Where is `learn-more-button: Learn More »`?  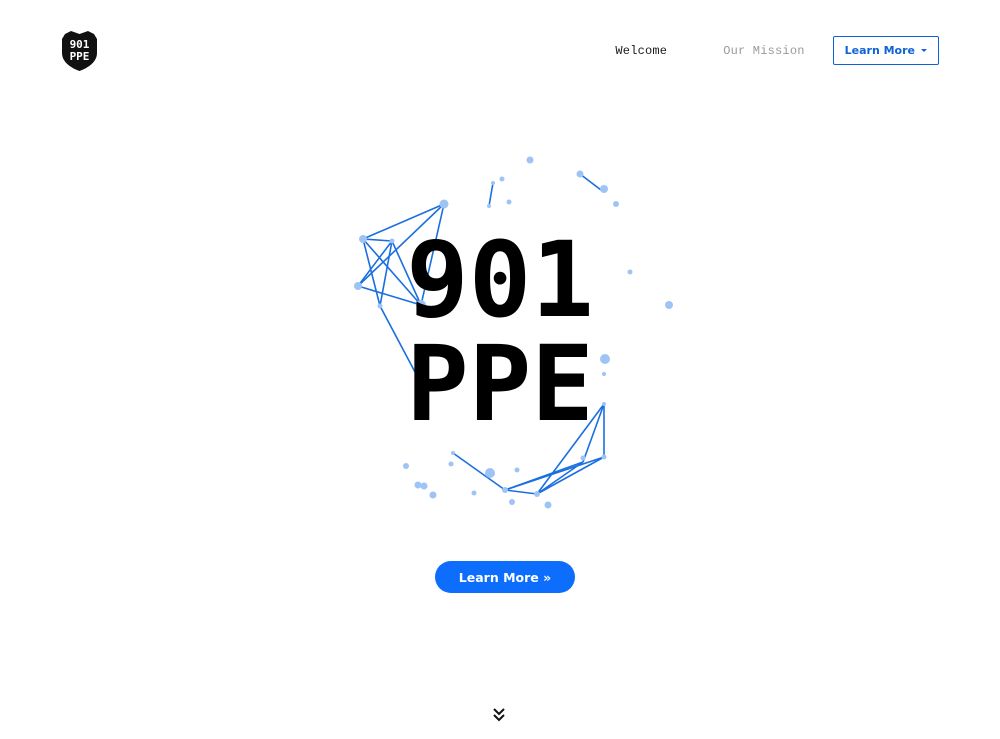 learn-more-button: Learn More » is located at coordinates (505, 577).